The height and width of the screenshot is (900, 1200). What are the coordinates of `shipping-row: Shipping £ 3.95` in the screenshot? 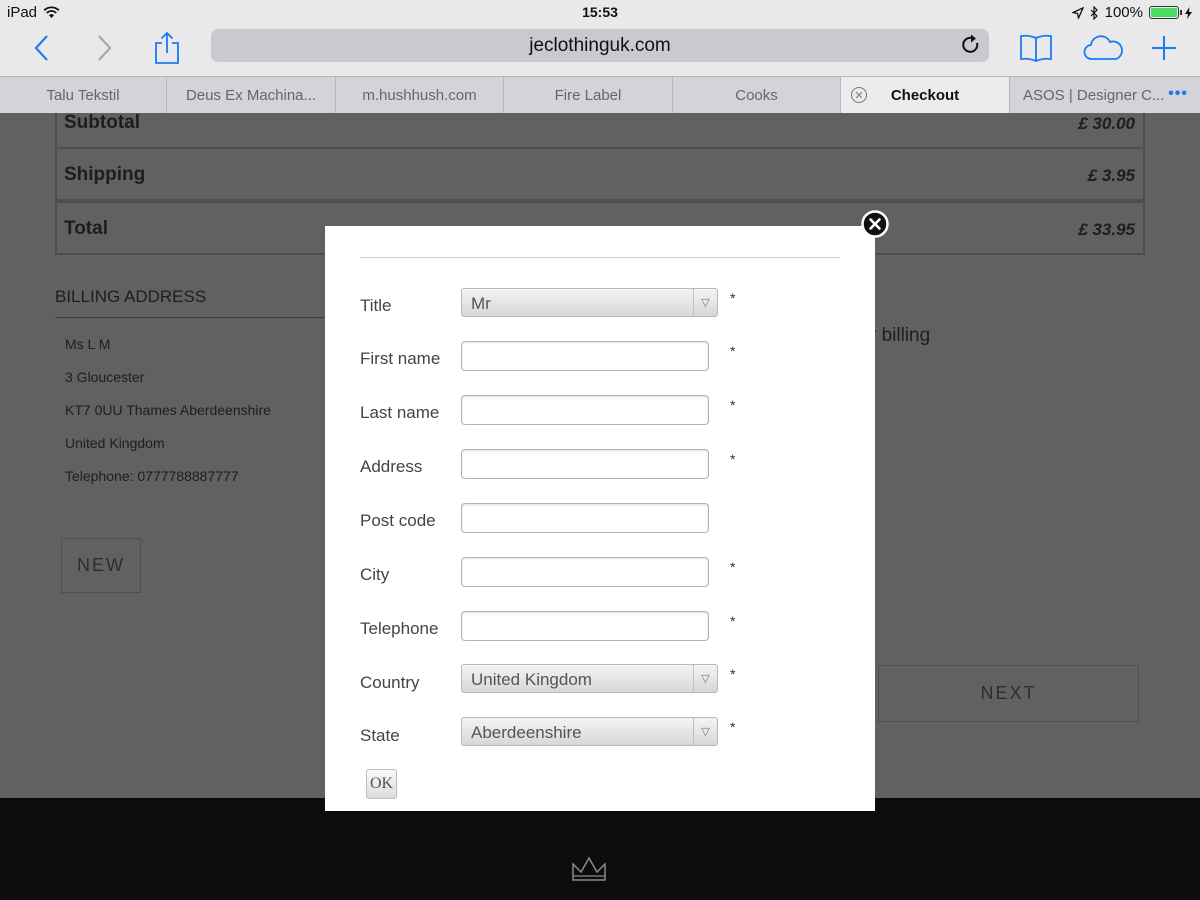 It's located at (600, 174).